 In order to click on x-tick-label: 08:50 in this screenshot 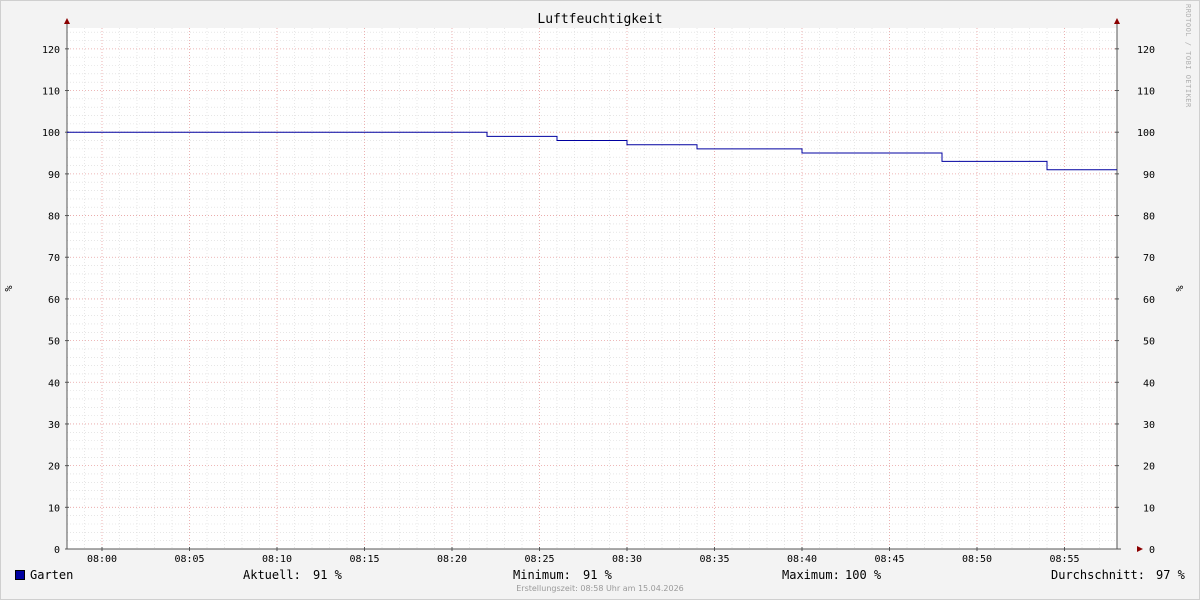, I will do `click(977, 559)`.